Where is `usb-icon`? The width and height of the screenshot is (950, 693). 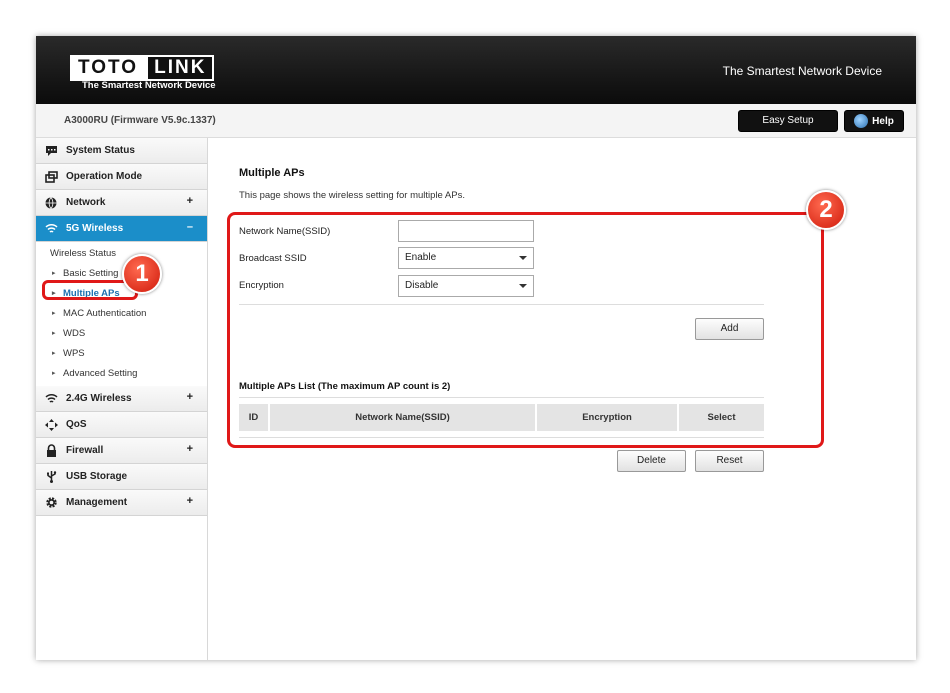
usb-icon is located at coordinates (51, 477).